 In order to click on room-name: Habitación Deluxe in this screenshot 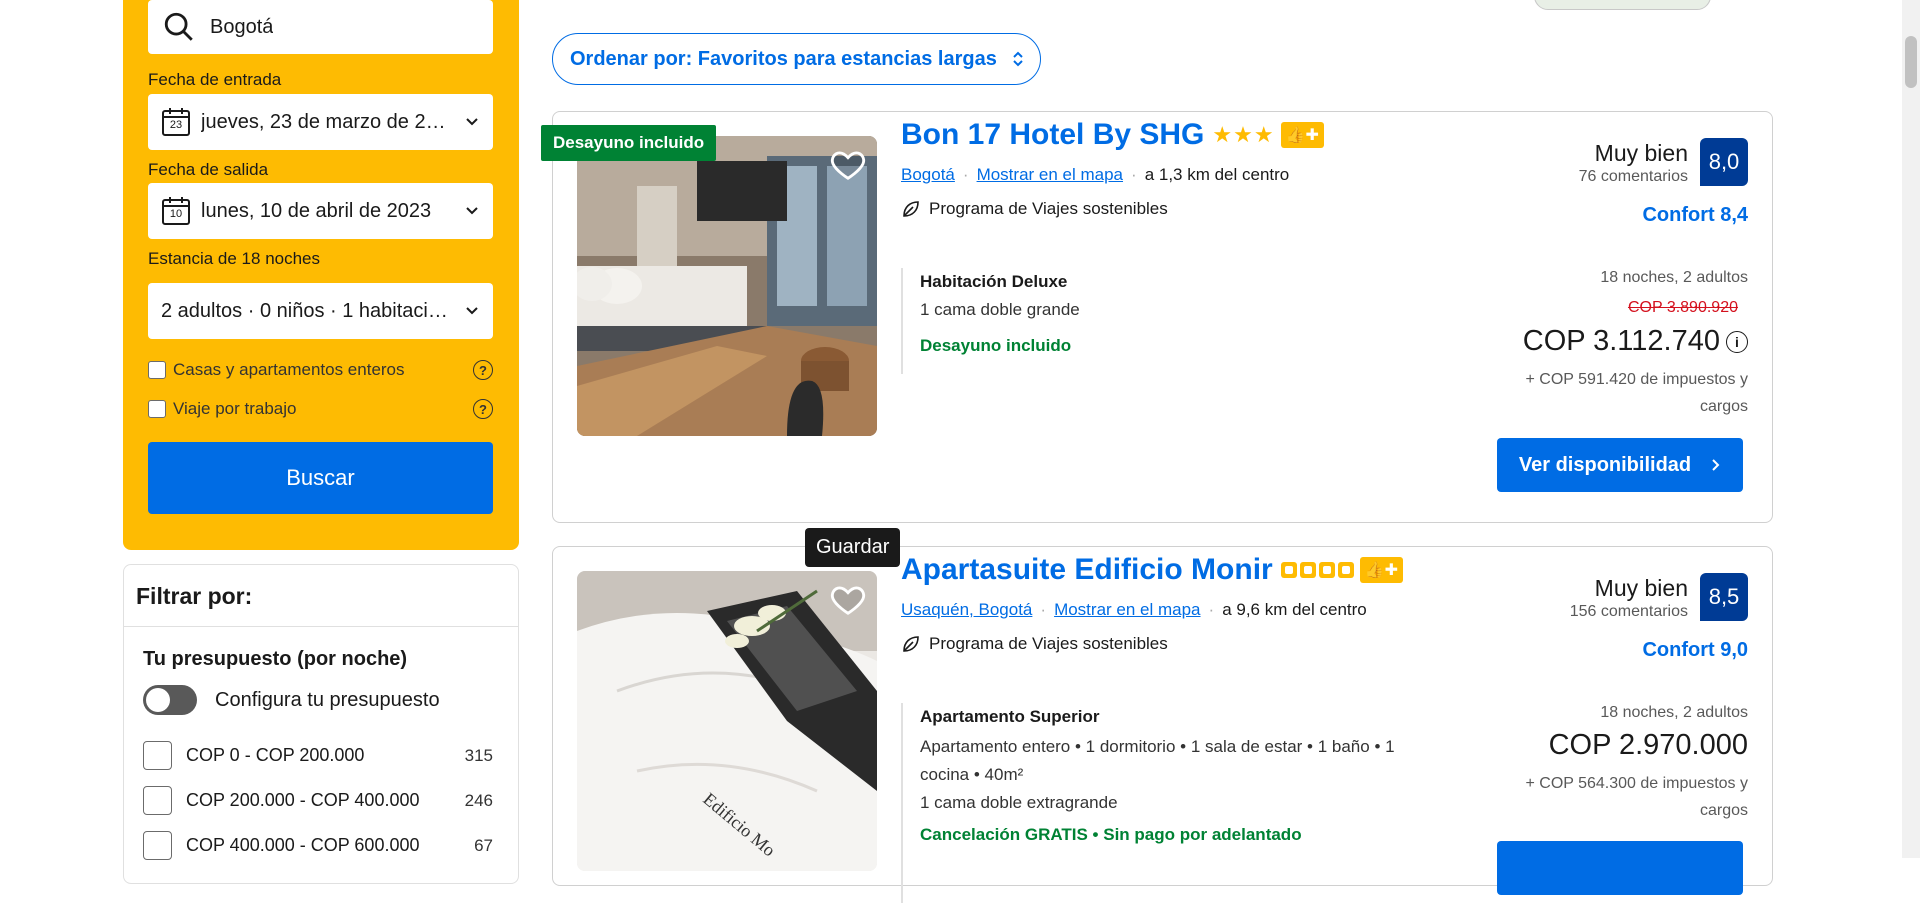, I will do `click(994, 281)`.